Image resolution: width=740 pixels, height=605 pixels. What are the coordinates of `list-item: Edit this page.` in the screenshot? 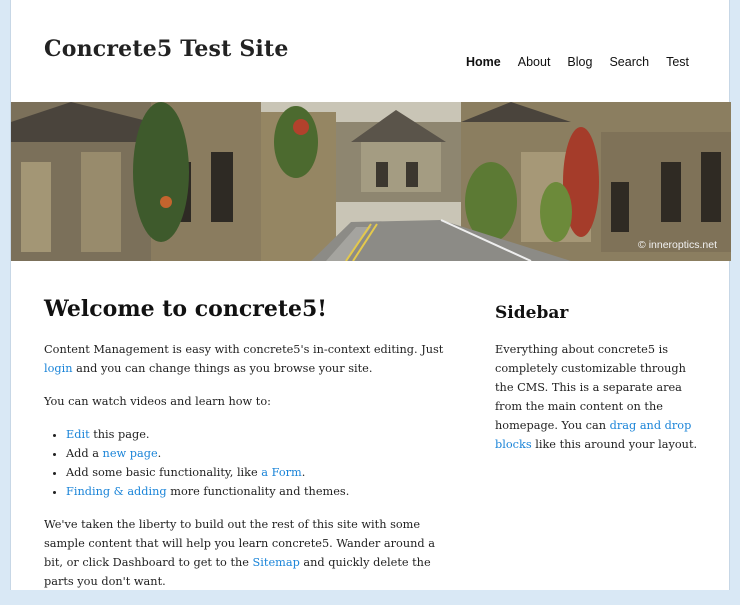 It's located at (260, 434).